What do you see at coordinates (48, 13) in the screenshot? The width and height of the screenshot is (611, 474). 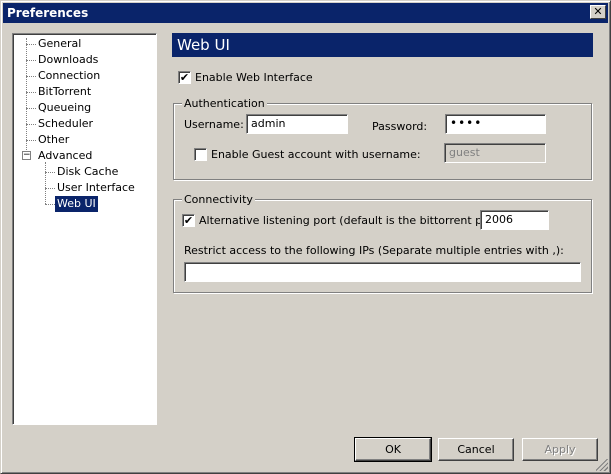 I see `window-title: Preferences` at bounding box center [48, 13].